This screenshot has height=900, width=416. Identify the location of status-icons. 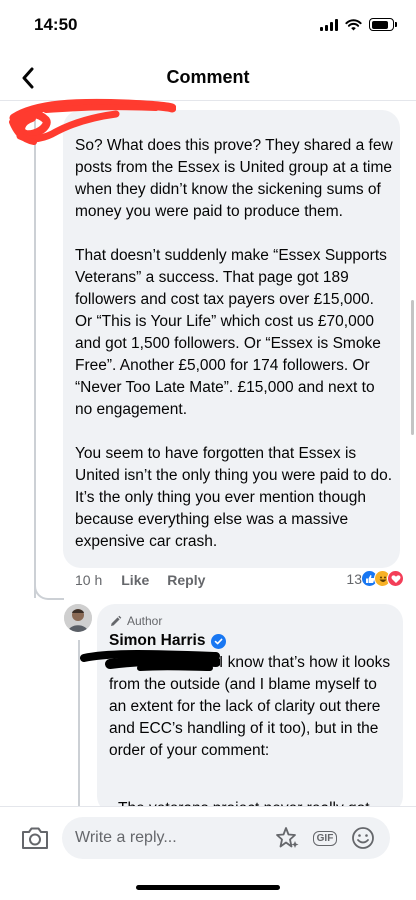
(358, 24).